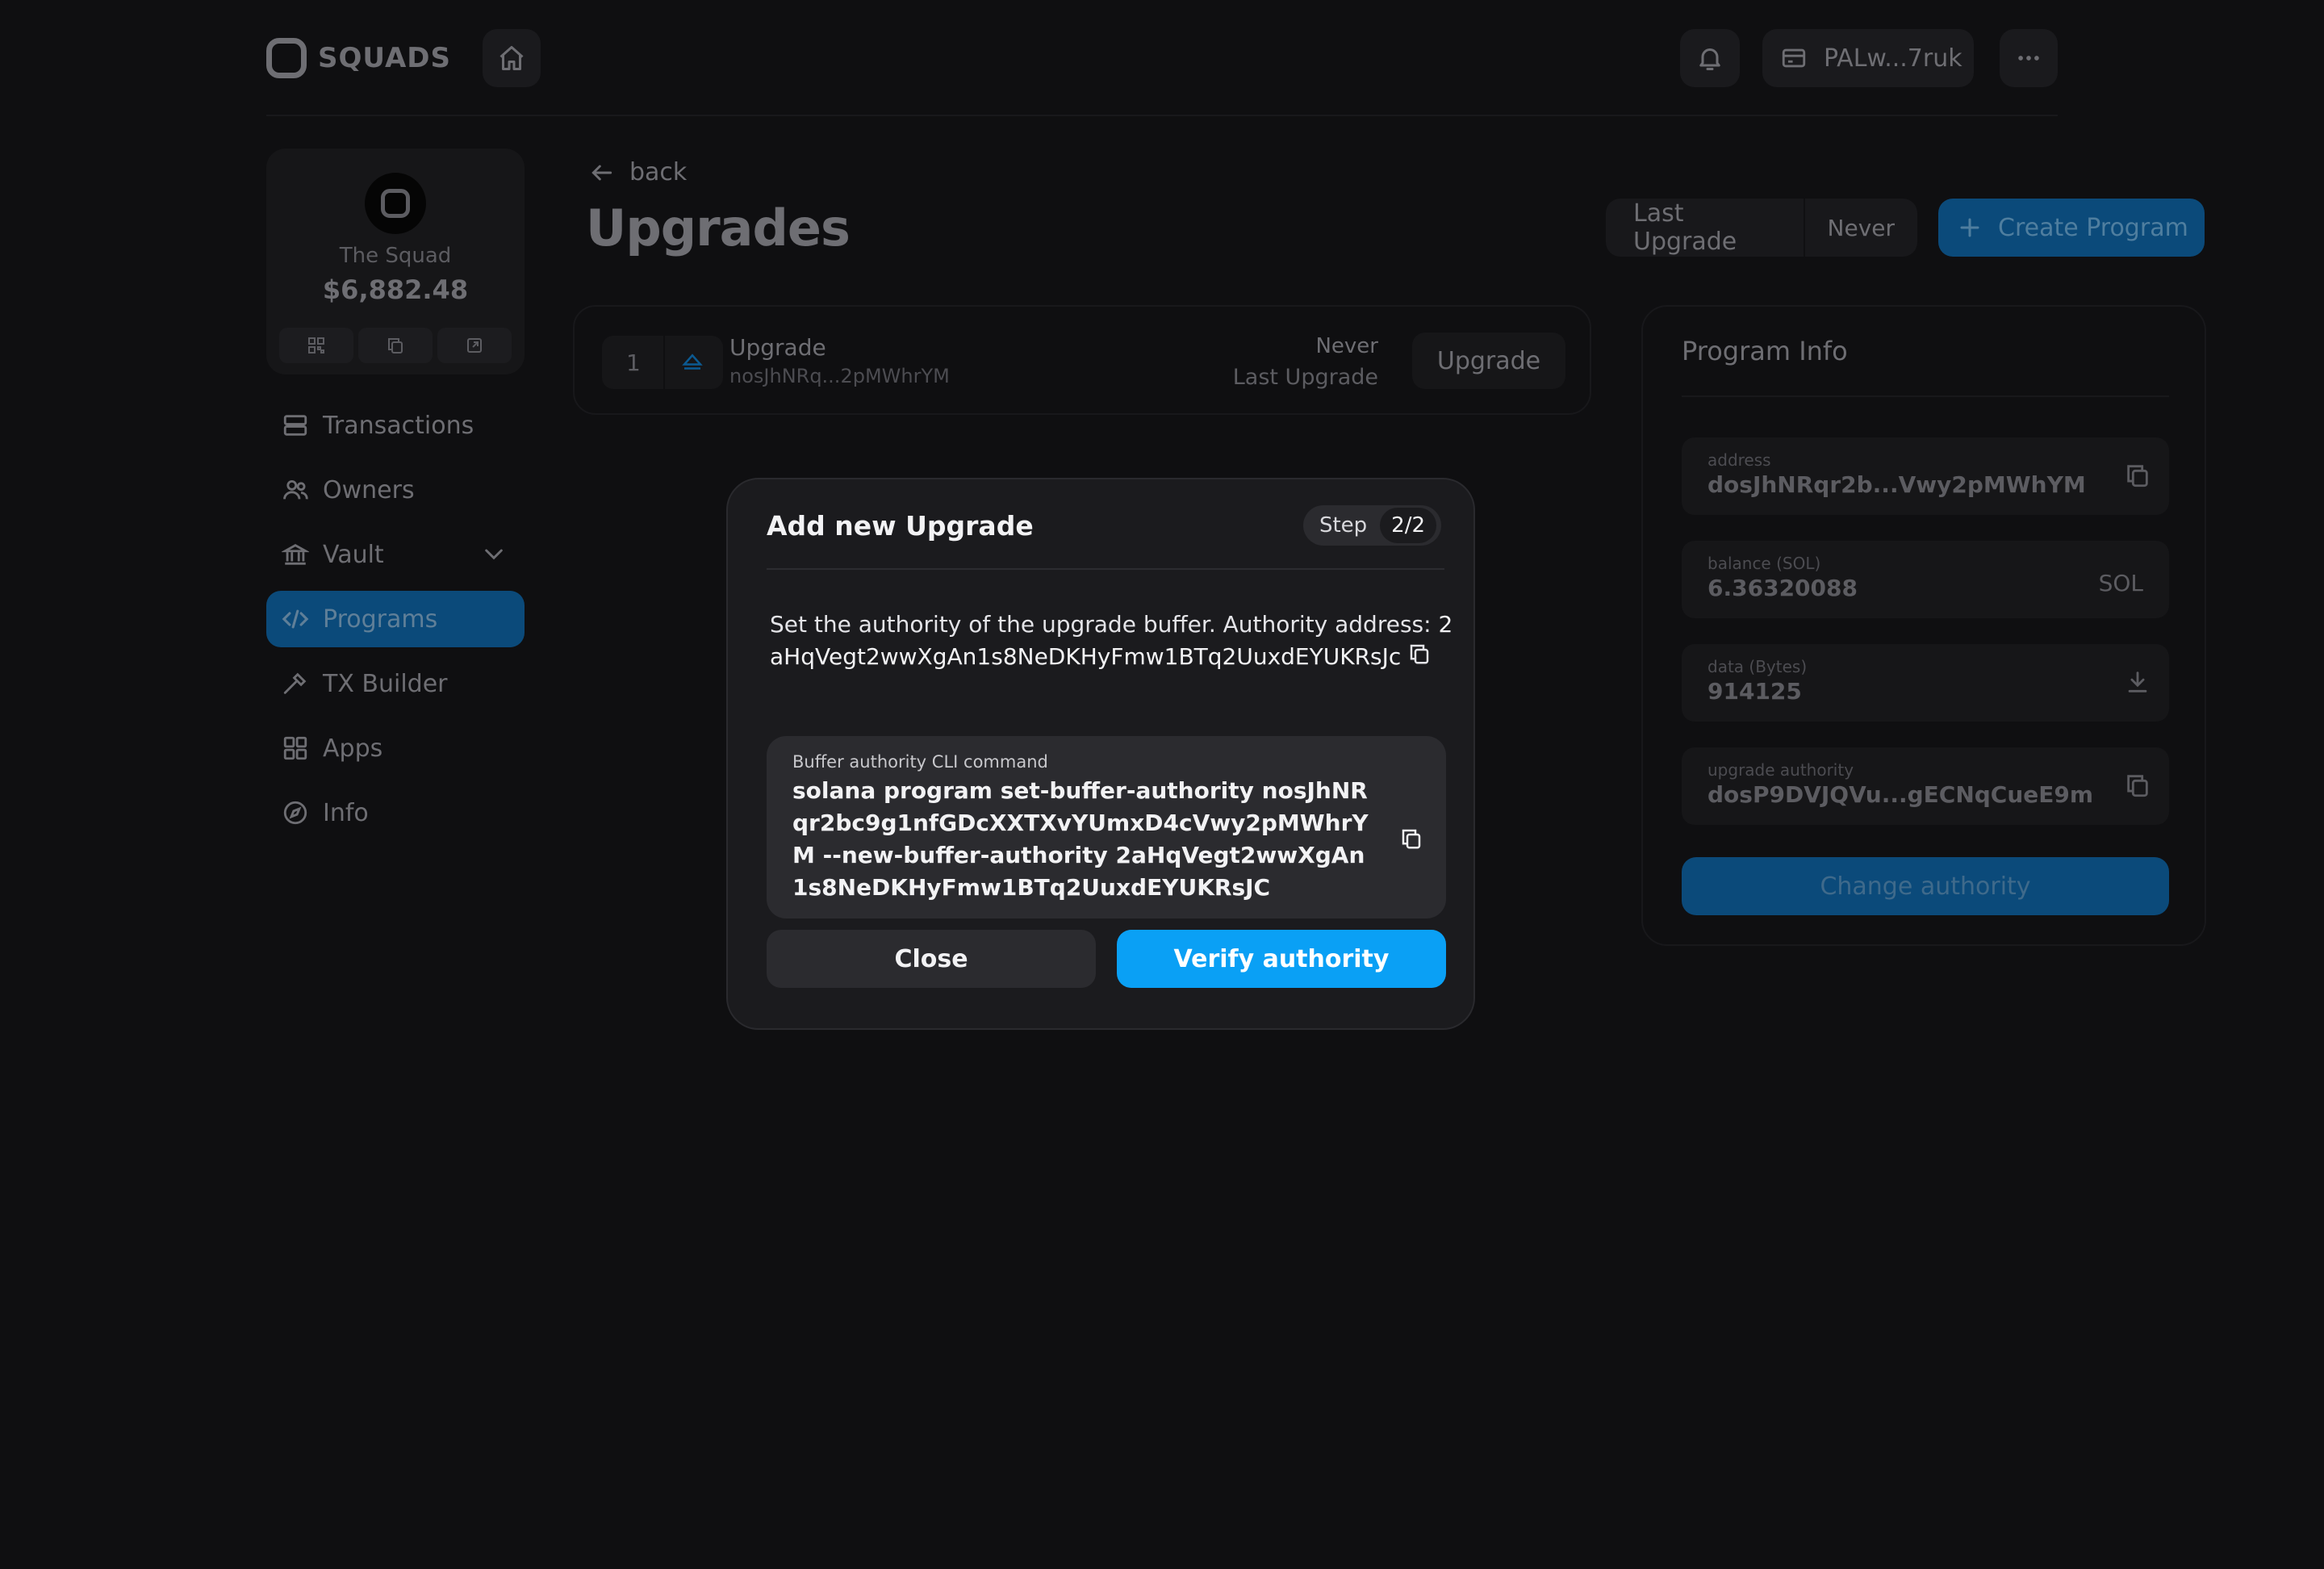 This screenshot has width=2324, height=1569. I want to click on sidebar-item-vault: Vault, so click(395, 554).